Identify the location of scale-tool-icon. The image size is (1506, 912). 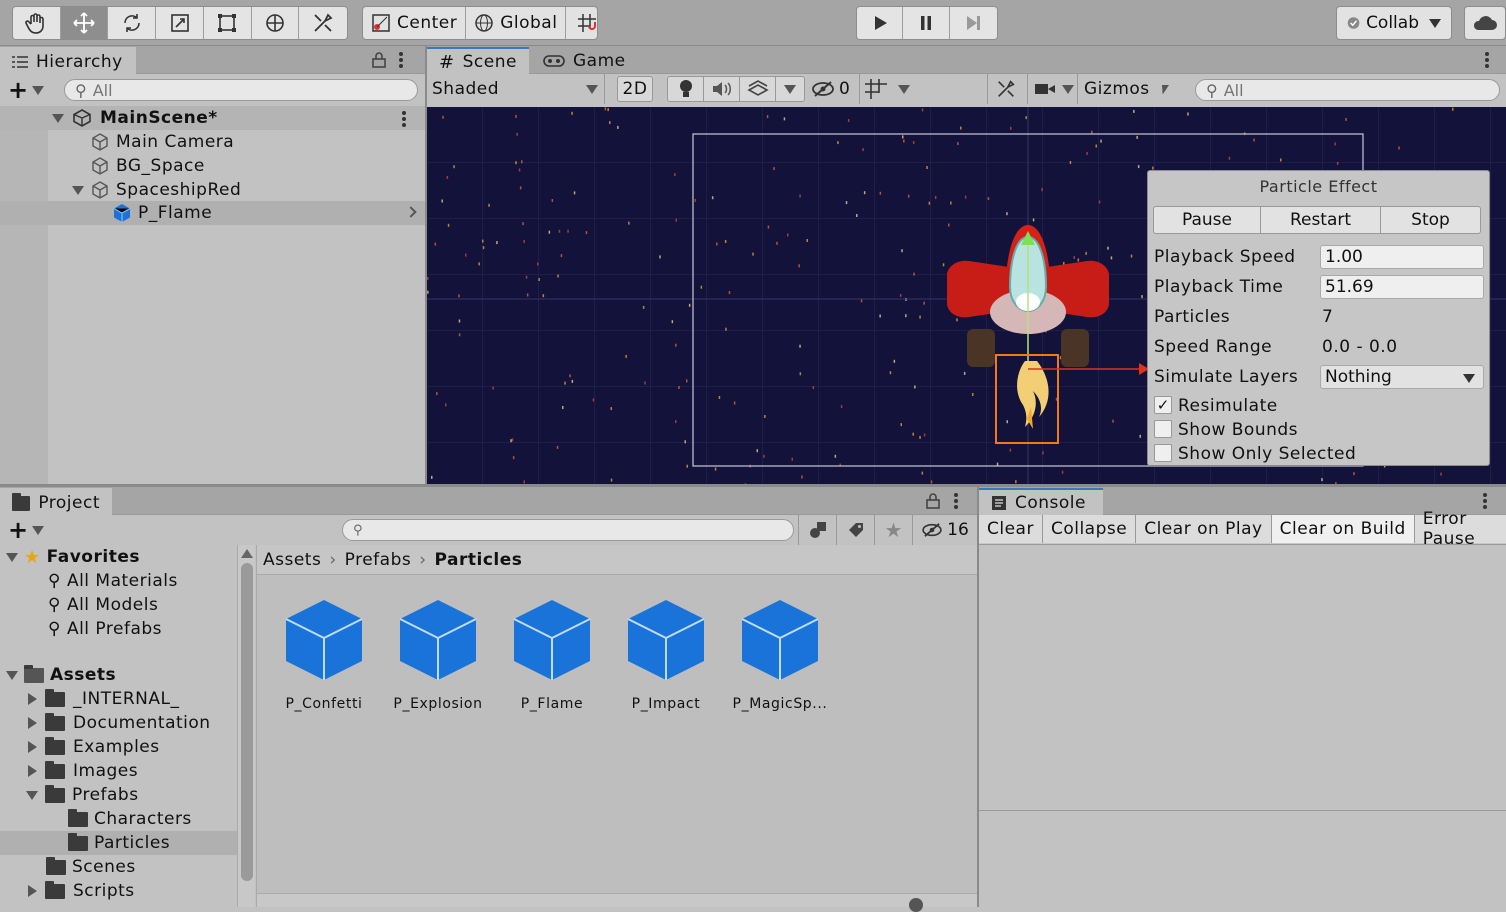
(180, 23).